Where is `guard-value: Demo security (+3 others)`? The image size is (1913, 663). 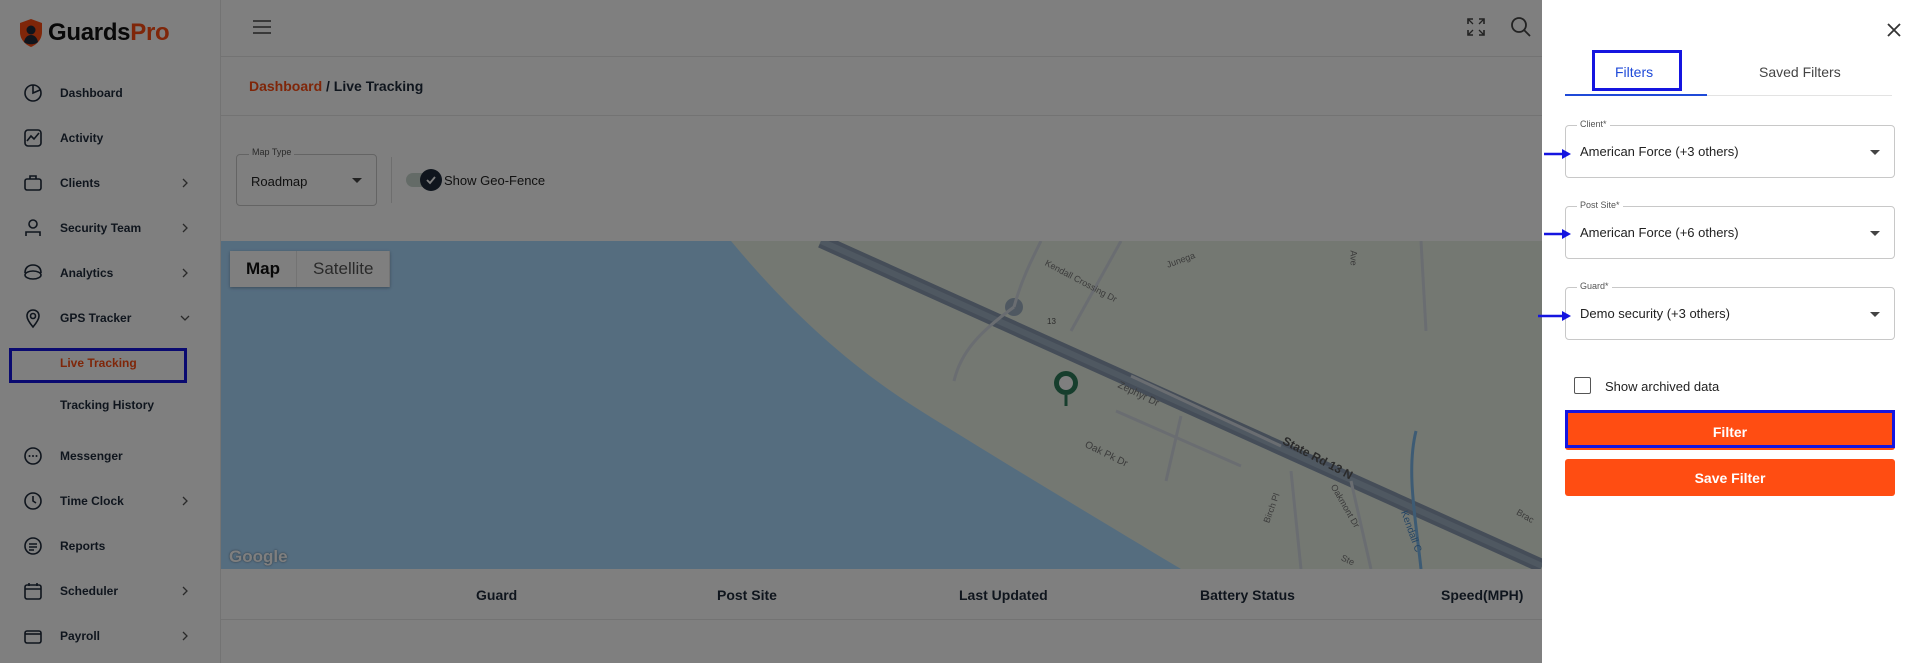
guard-value: Demo security (+3 others) is located at coordinates (1655, 313).